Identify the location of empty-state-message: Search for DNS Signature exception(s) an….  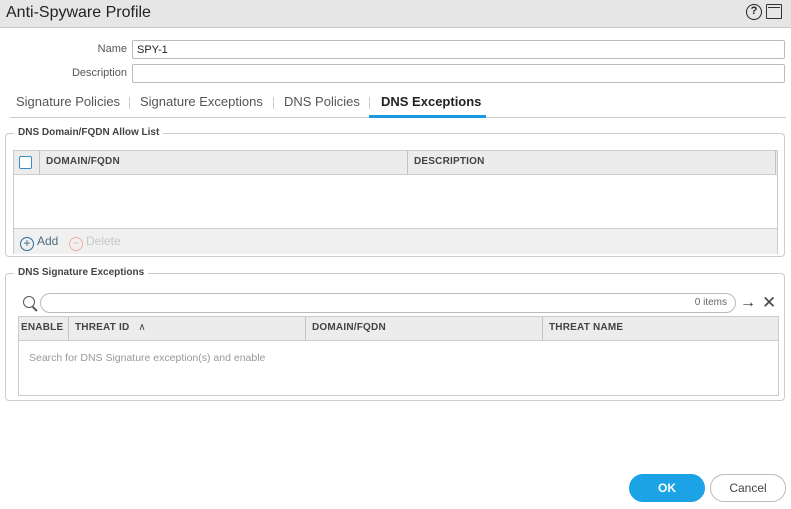
(147, 358).